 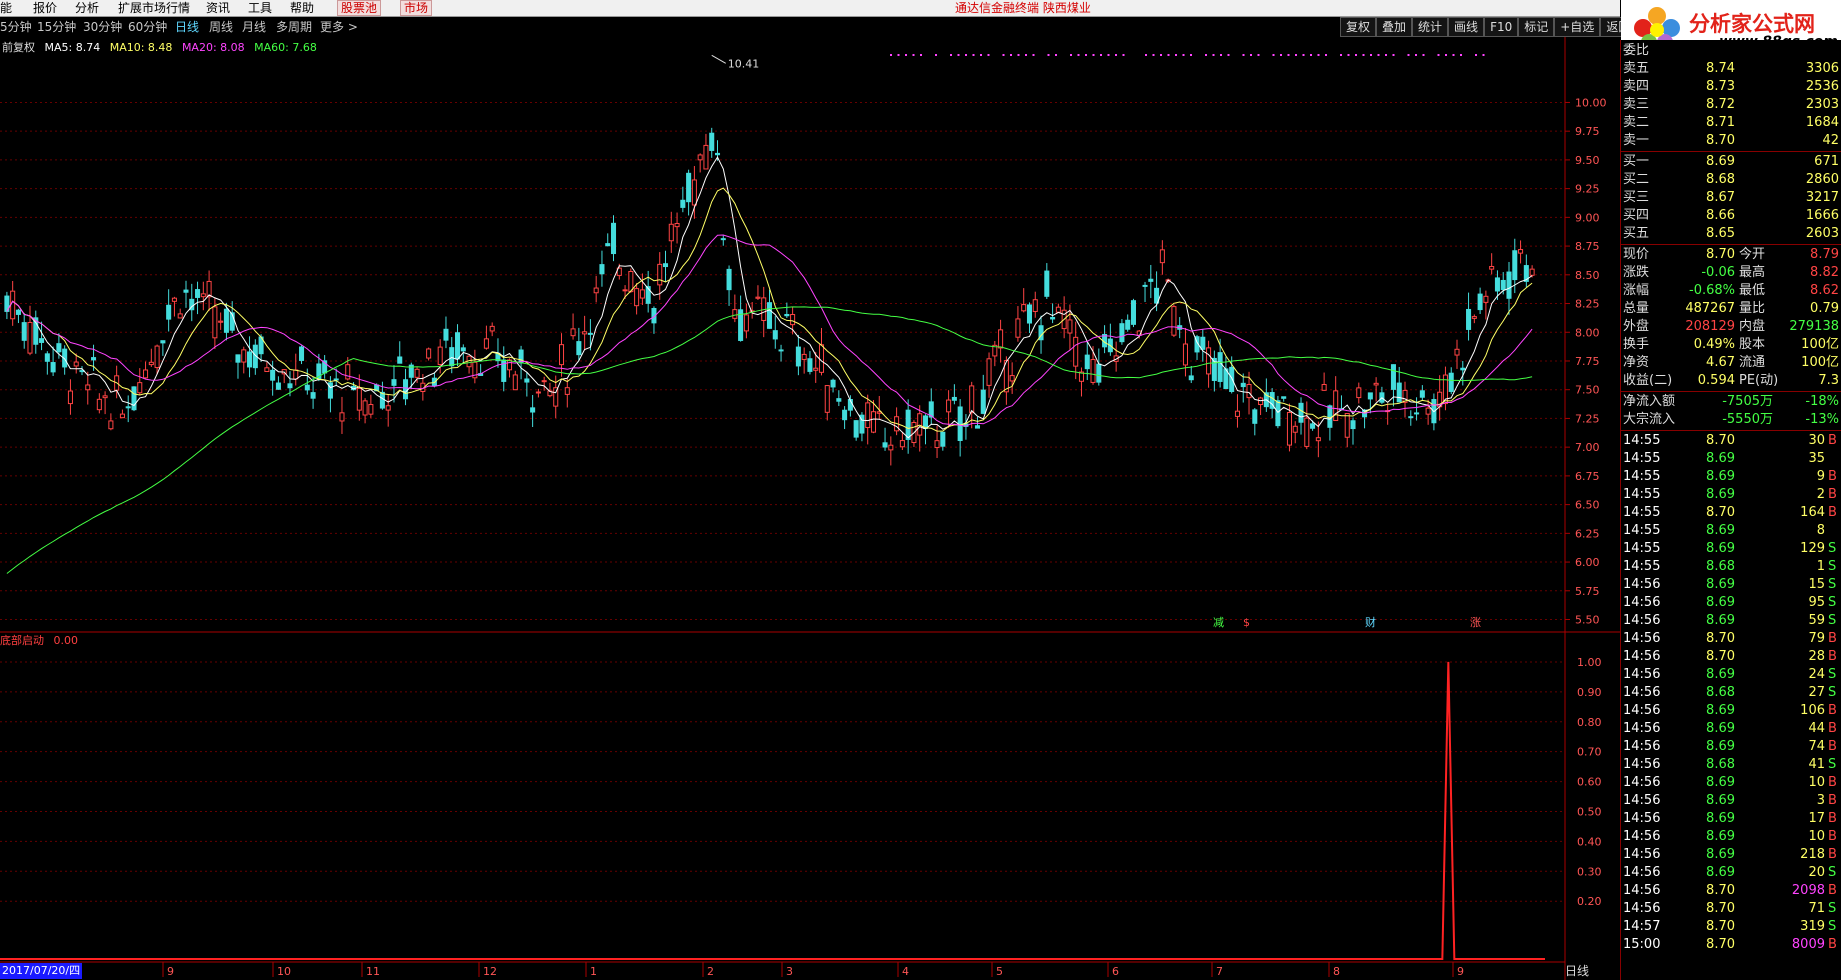 What do you see at coordinates (87, 8) in the screenshot?
I see `menu-item-analysis: 分析` at bounding box center [87, 8].